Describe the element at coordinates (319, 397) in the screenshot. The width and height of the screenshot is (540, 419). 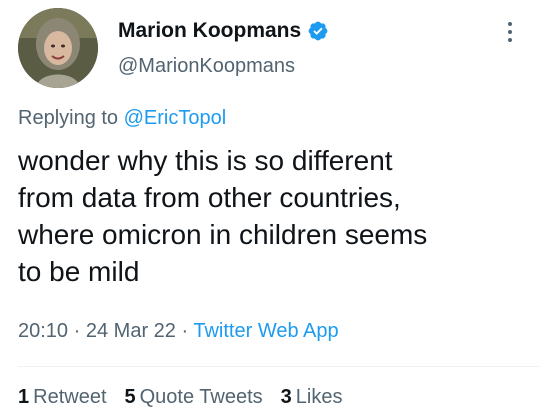
I see `likes-label: Likes` at that location.